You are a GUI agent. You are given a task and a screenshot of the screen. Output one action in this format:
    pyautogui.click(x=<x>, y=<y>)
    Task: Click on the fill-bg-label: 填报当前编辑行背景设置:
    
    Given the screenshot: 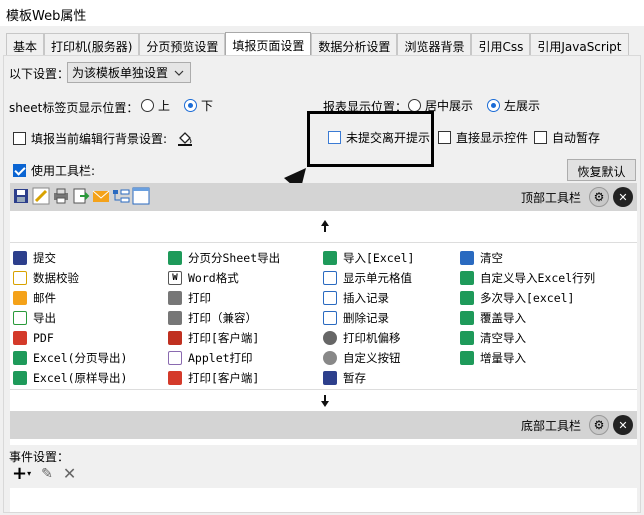 What is the action you would take?
    pyautogui.click(x=99, y=138)
    